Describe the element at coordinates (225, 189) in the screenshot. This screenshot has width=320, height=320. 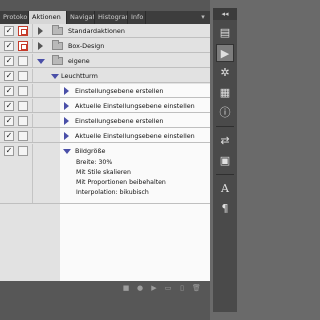
I see `character-icon: A` at that location.